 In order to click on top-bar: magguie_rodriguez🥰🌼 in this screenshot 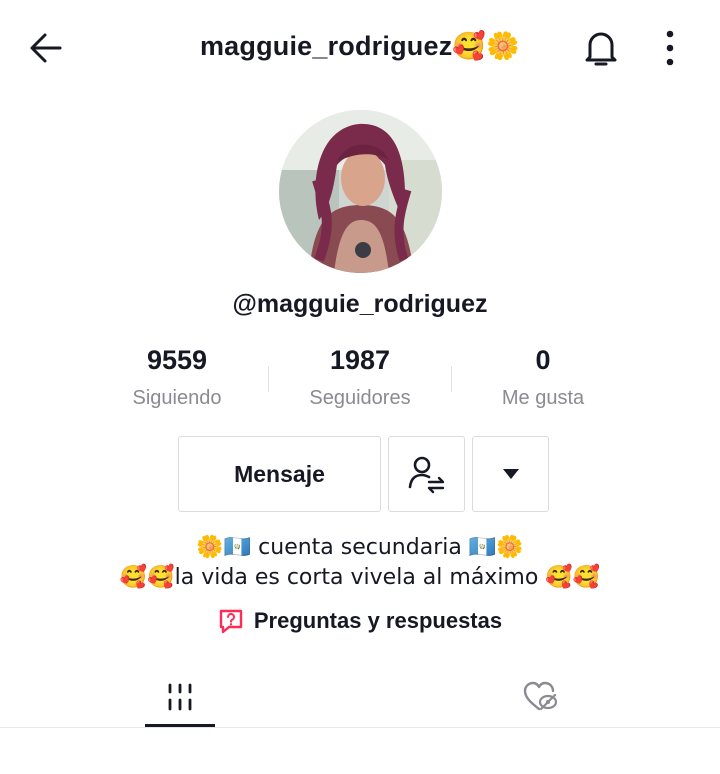, I will do `click(360, 48)`.